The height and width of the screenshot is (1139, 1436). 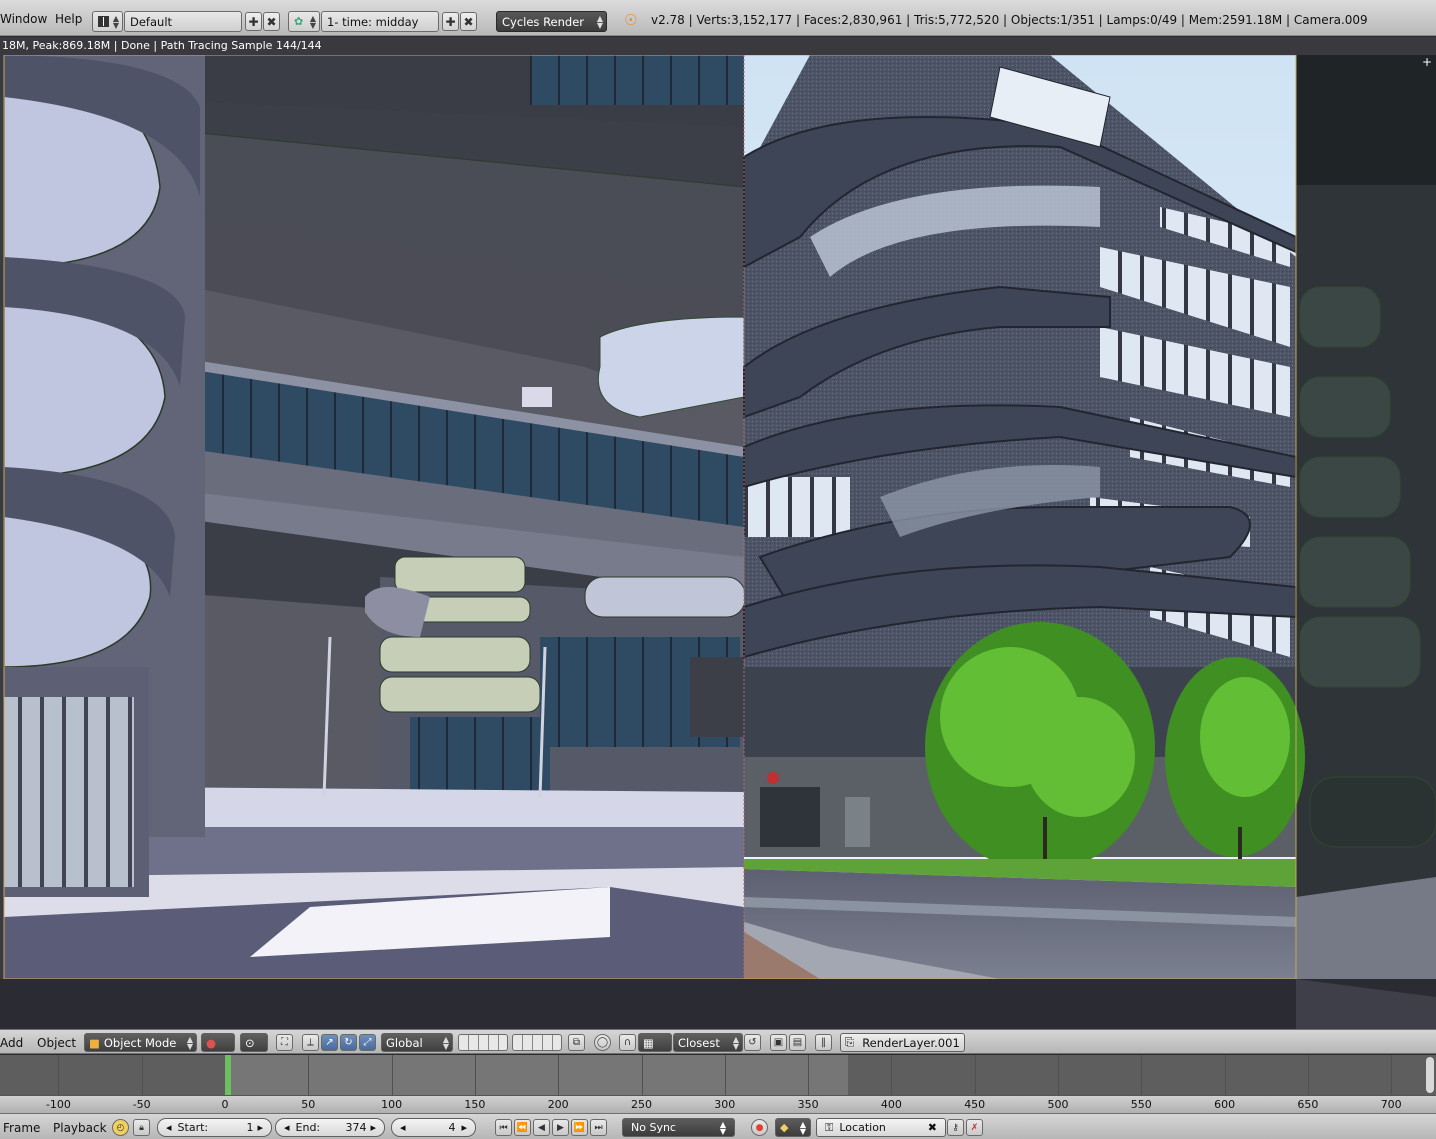 I want to click on timeline-tick-label: 550, so click(x=1141, y=1104).